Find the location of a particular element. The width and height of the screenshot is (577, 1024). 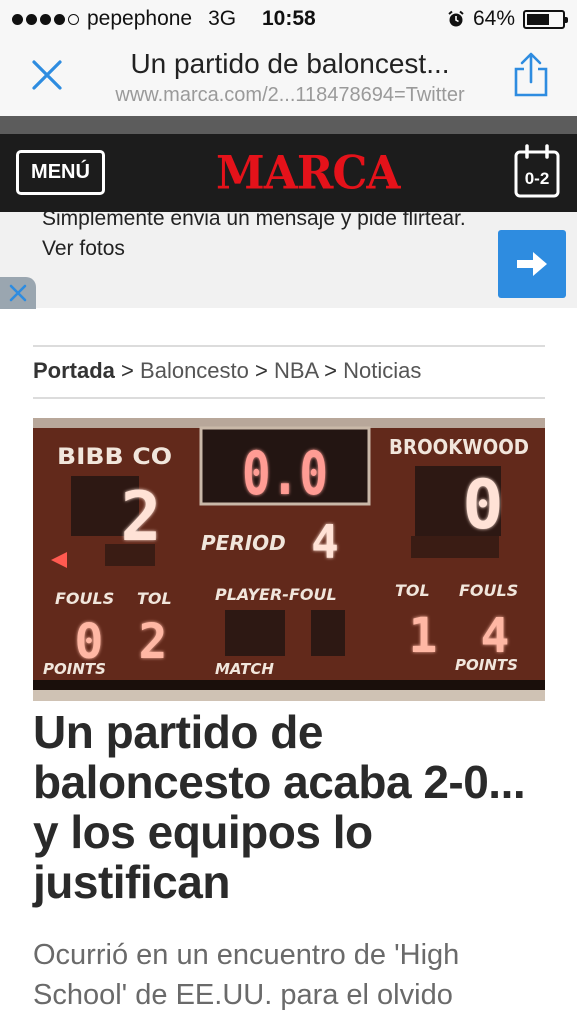

alarm-icon is located at coordinates (456, 18).